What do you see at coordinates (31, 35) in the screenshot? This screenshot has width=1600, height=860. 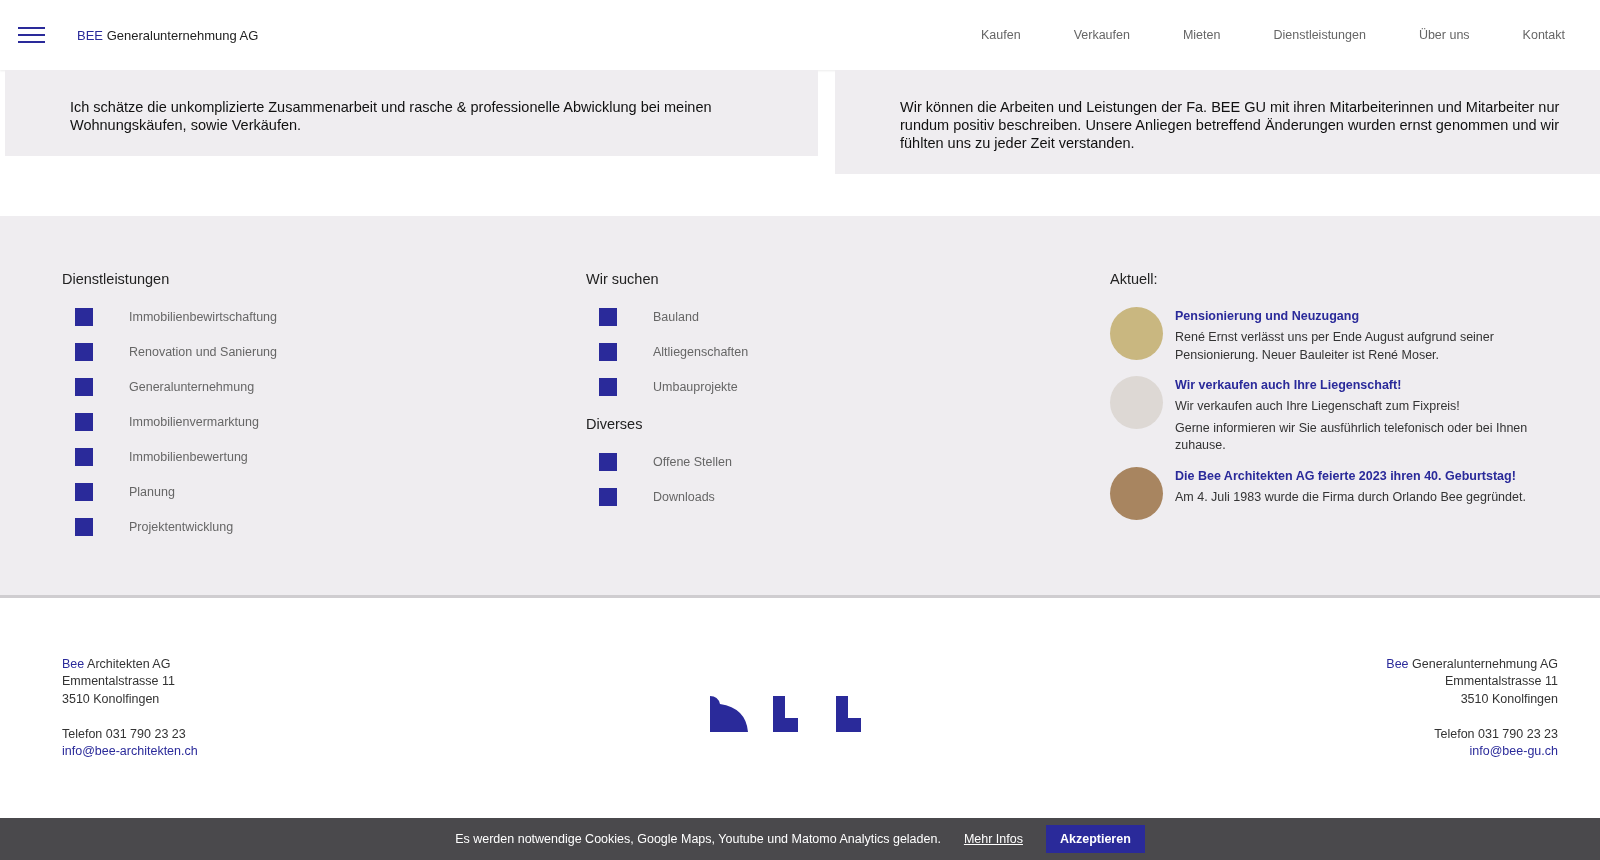 I see `menu-icon` at bounding box center [31, 35].